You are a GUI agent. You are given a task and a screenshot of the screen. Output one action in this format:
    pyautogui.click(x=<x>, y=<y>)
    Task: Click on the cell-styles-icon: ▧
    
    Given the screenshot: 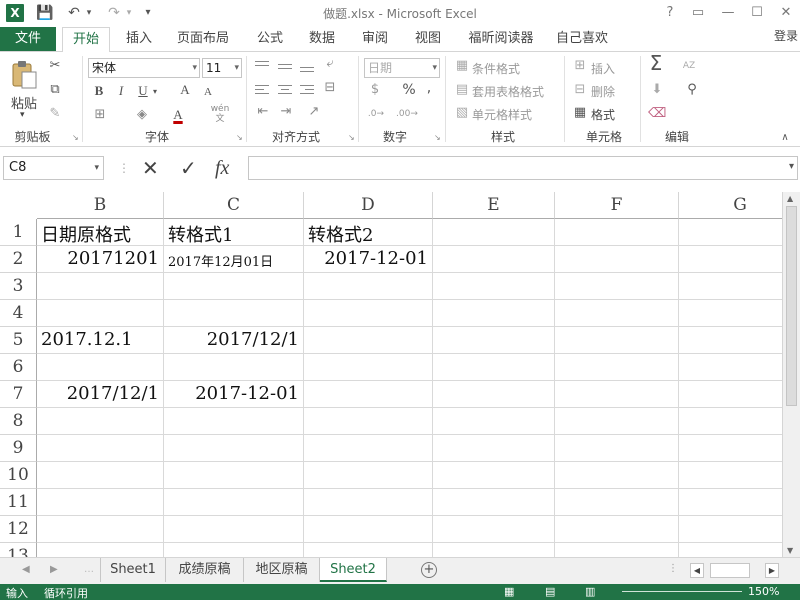 What is the action you would take?
    pyautogui.click(x=462, y=113)
    